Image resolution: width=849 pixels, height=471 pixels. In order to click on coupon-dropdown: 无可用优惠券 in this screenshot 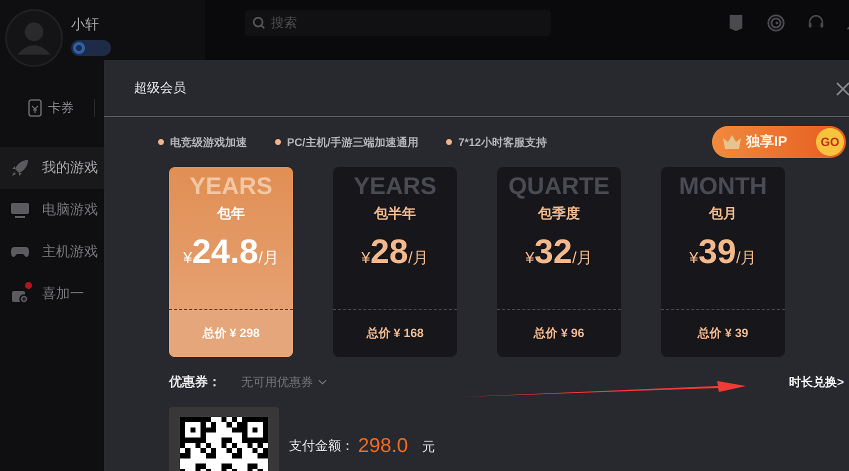, I will do `click(284, 382)`.